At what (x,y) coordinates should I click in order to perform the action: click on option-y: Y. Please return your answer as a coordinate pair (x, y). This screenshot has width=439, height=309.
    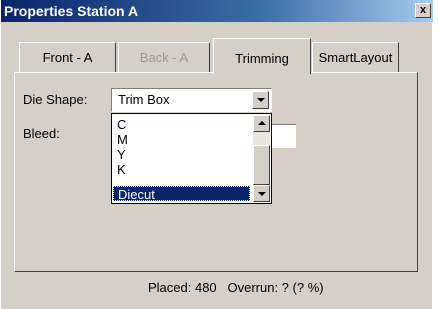
    Looking at the image, I should click on (181, 154).